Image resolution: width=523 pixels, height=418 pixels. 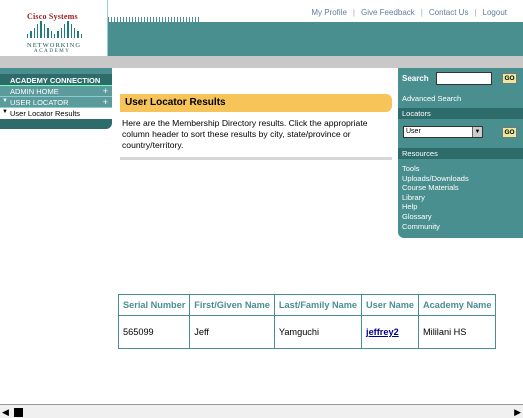 What do you see at coordinates (449, 12) in the screenshot?
I see `contact-us-link: Contact Us` at bounding box center [449, 12].